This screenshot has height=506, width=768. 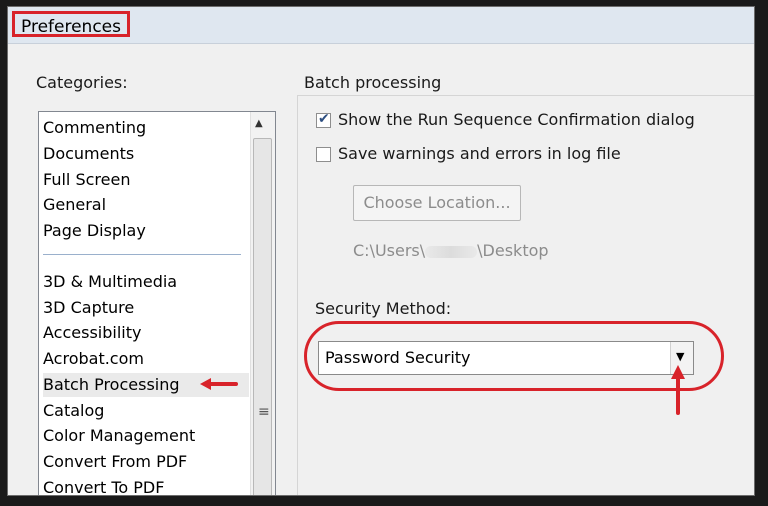 I want to click on run-sequence-checkbox: ✔, so click(x=323, y=119).